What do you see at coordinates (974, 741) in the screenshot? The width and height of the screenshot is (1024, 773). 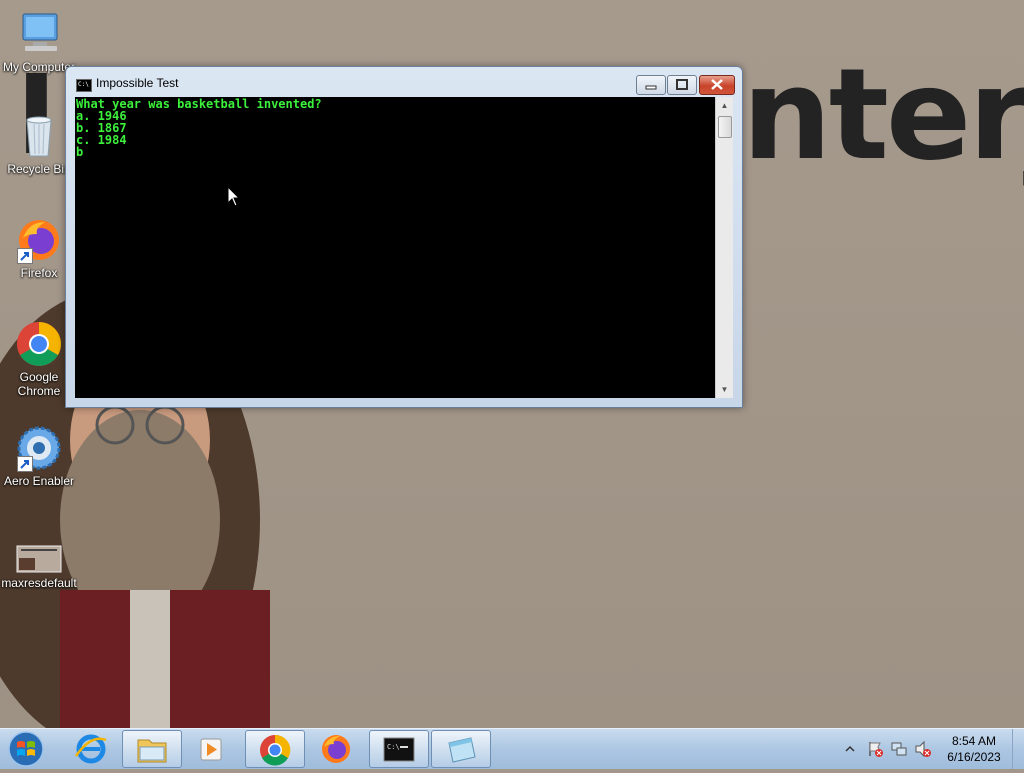 I see `clock-time: 8:54 AM` at bounding box center [974, 741].